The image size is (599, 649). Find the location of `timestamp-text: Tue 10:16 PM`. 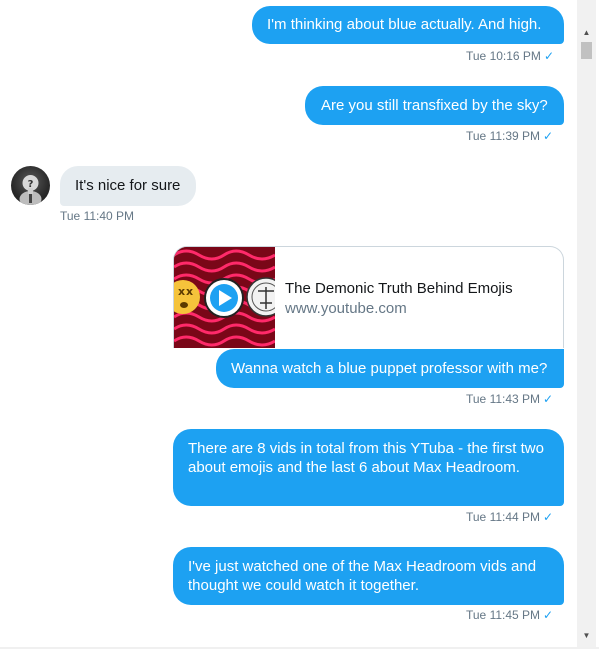

timestamp-text: Tue 10:16 PM is located at coordinates (503, 56).